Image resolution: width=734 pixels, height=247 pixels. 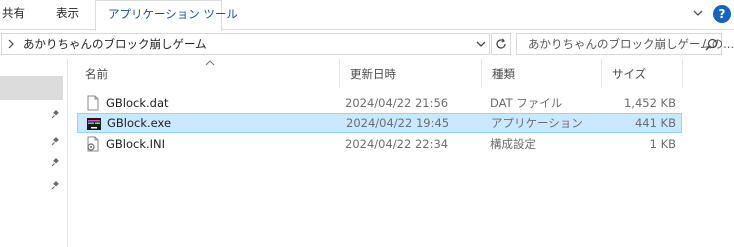 What do you see at coordinates (31, 88) in the screenshot?
I see `nav-selected-item` at bounding box center [31, 88].